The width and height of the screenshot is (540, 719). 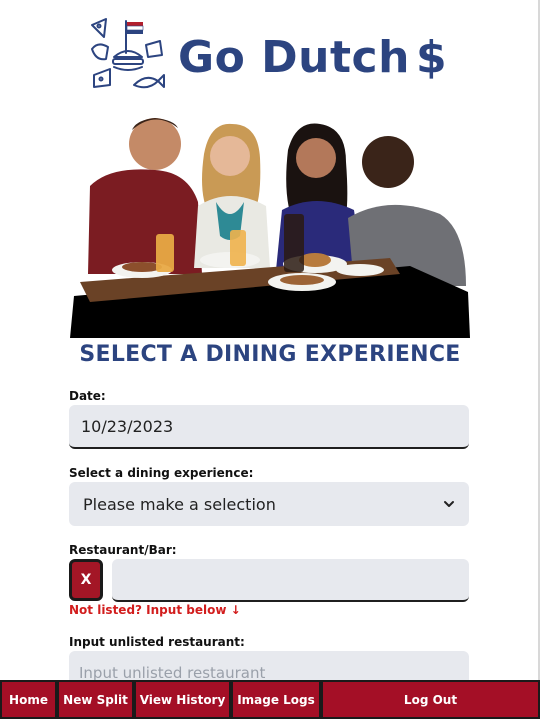 What do you see at coordinates (95, 699) in the screenshot?
I see `nav-new-split-button: New Split` at bounding box center [95, 699].